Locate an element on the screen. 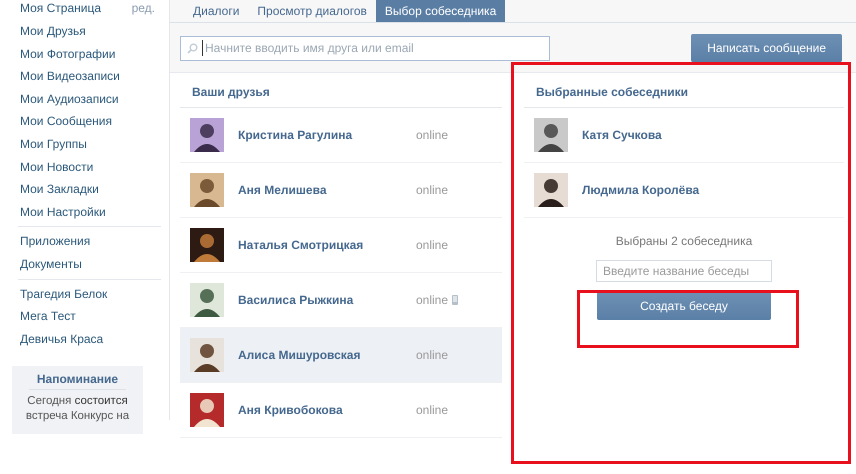  reminder-text: Сегодня состоится встреча Конкурс на is located at coordinates (77, 409).